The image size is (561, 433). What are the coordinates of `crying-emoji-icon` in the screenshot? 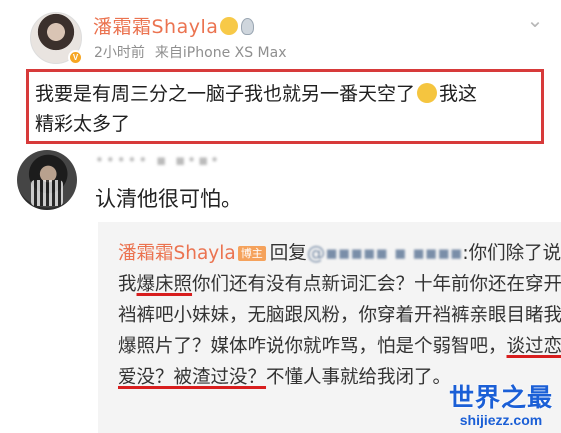 It's located at (427, 93).